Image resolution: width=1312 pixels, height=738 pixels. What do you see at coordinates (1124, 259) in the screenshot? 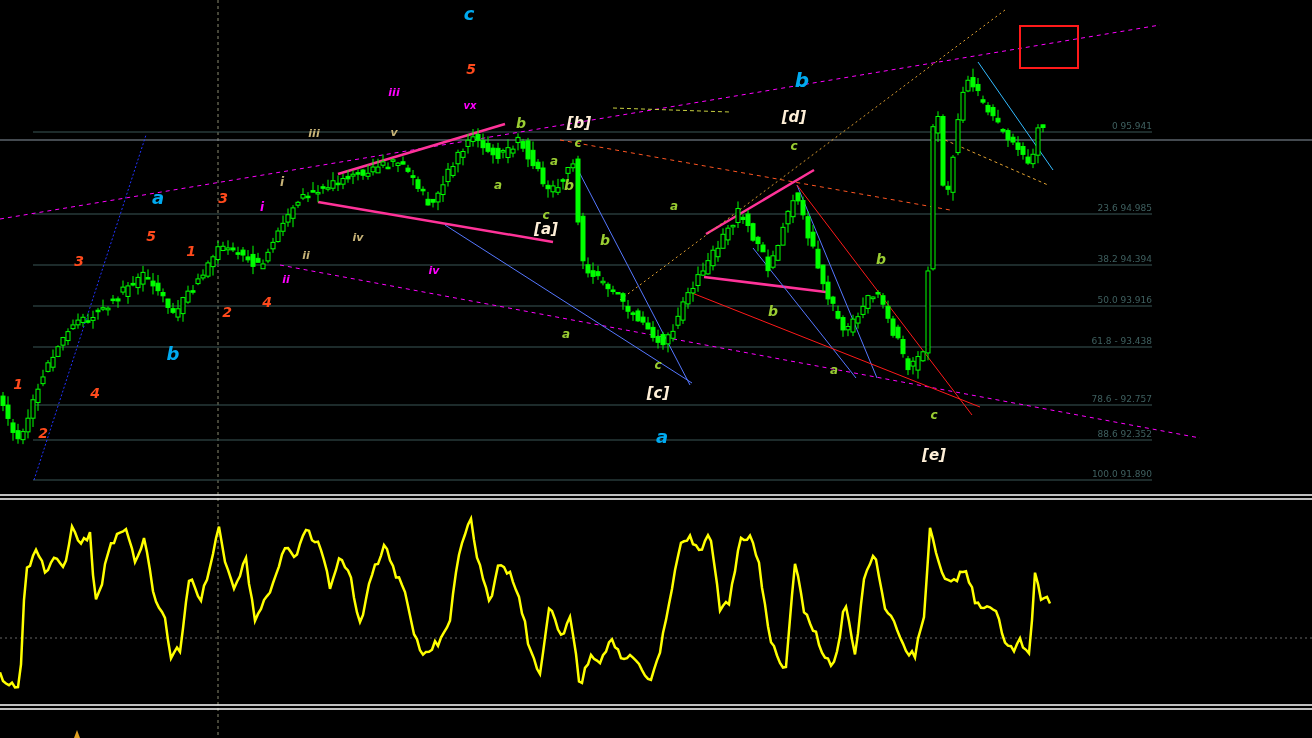
I see `fib-level-label: 38.2 94.394` at bounding box center [1124, 259].